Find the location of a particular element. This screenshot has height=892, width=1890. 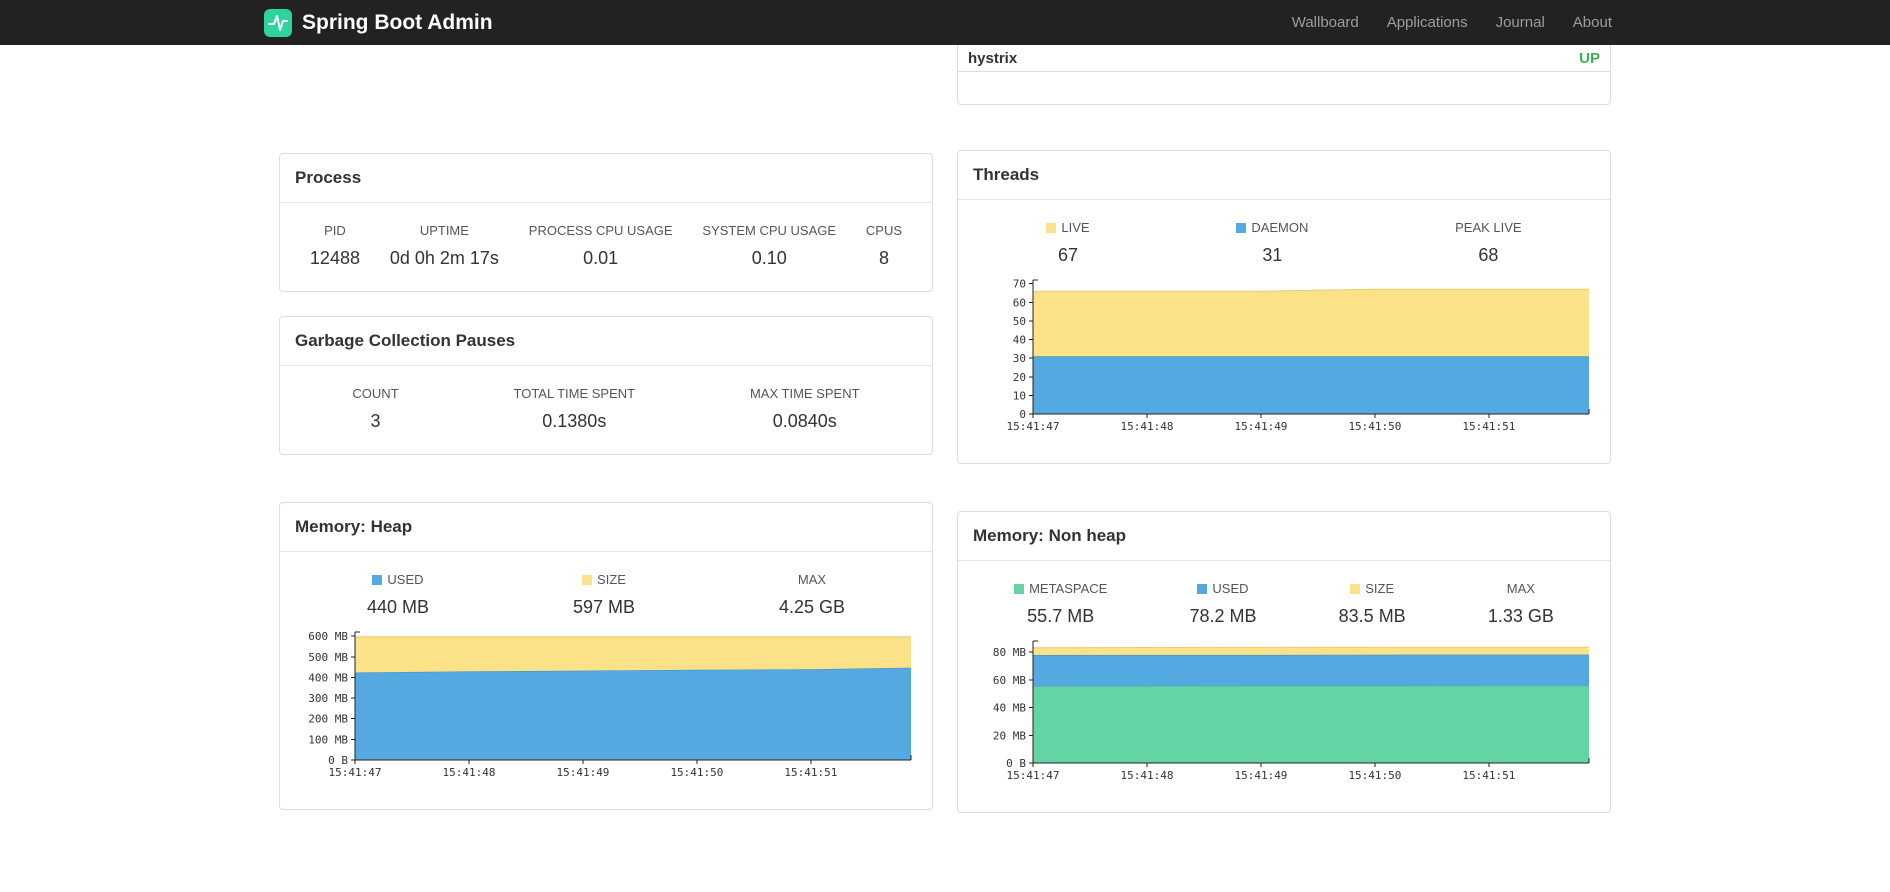

process-card-title: Process is located at coordinates (606, 178).